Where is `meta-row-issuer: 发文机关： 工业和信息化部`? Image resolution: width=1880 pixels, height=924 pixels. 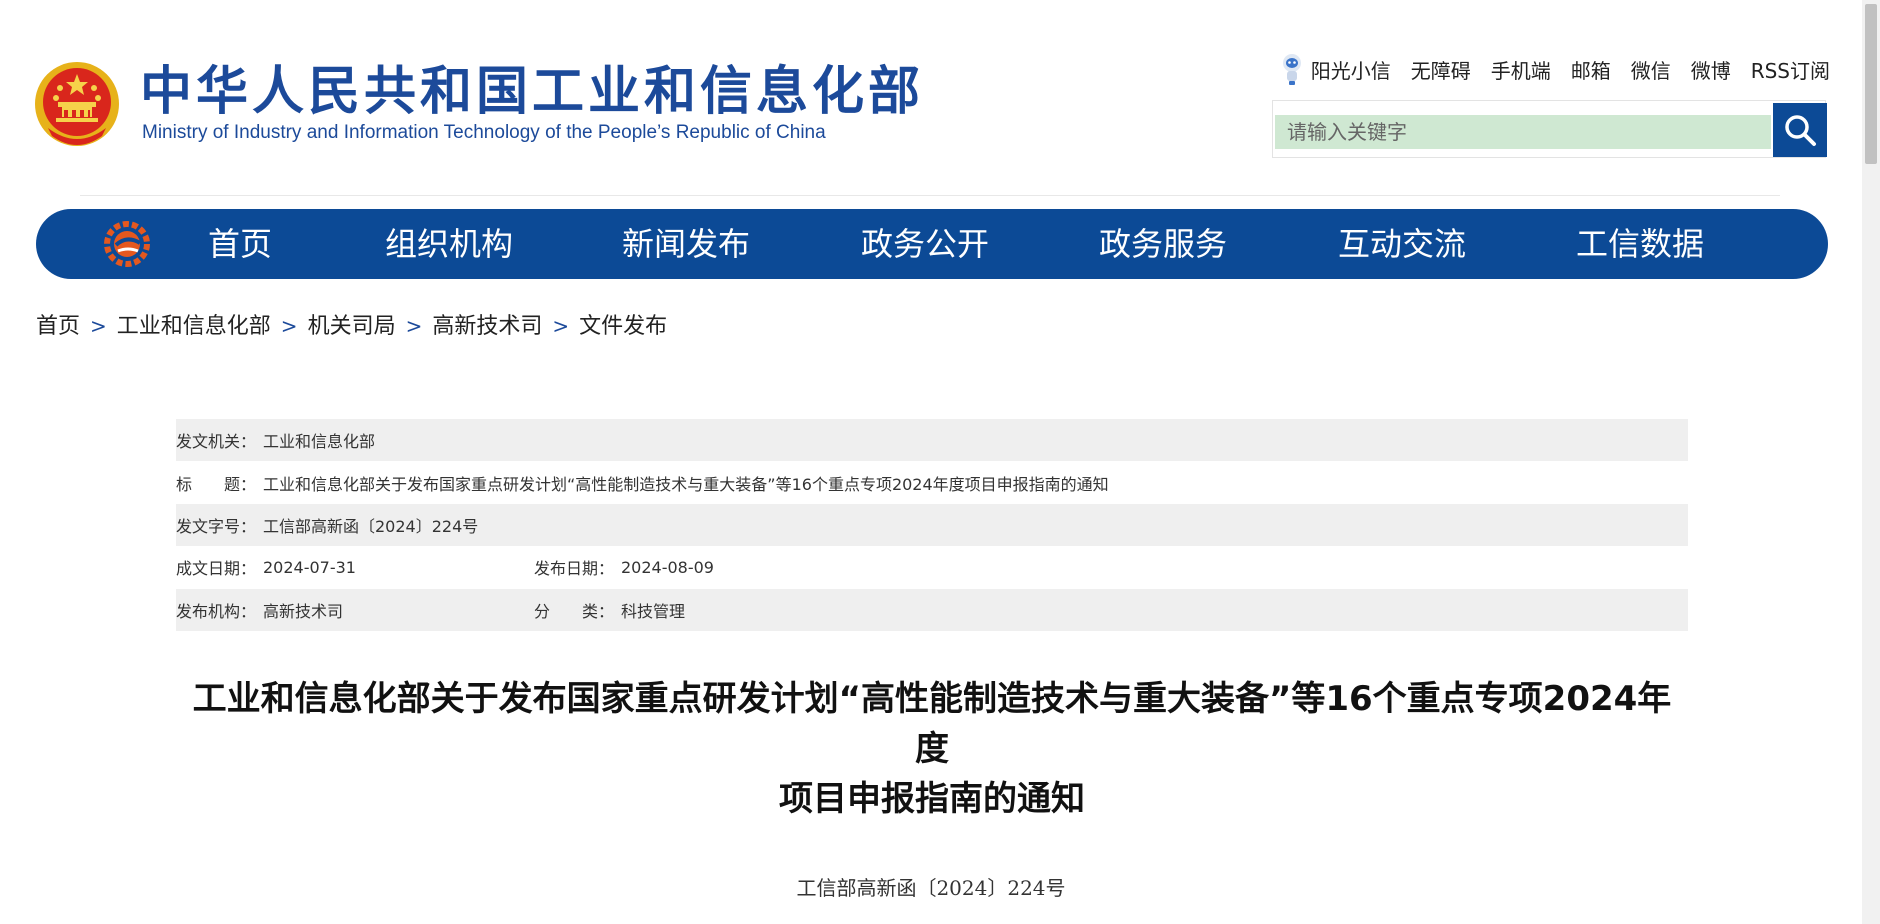
meta-row-issuer: 发文机关： 工业和信息化部 is located at coordinates (932, 440).